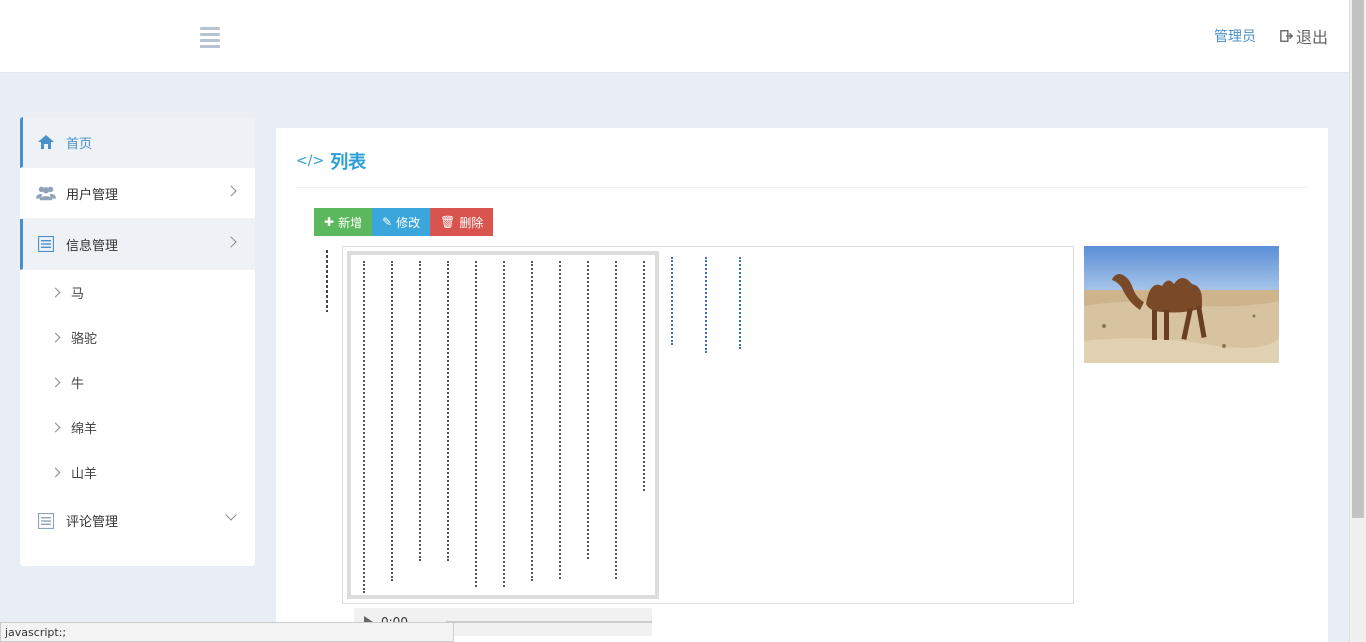  What do you see at coordinates (327, 281) in the screenshot?
I see `mongolian-title-script` at bounding box center [327, 281].